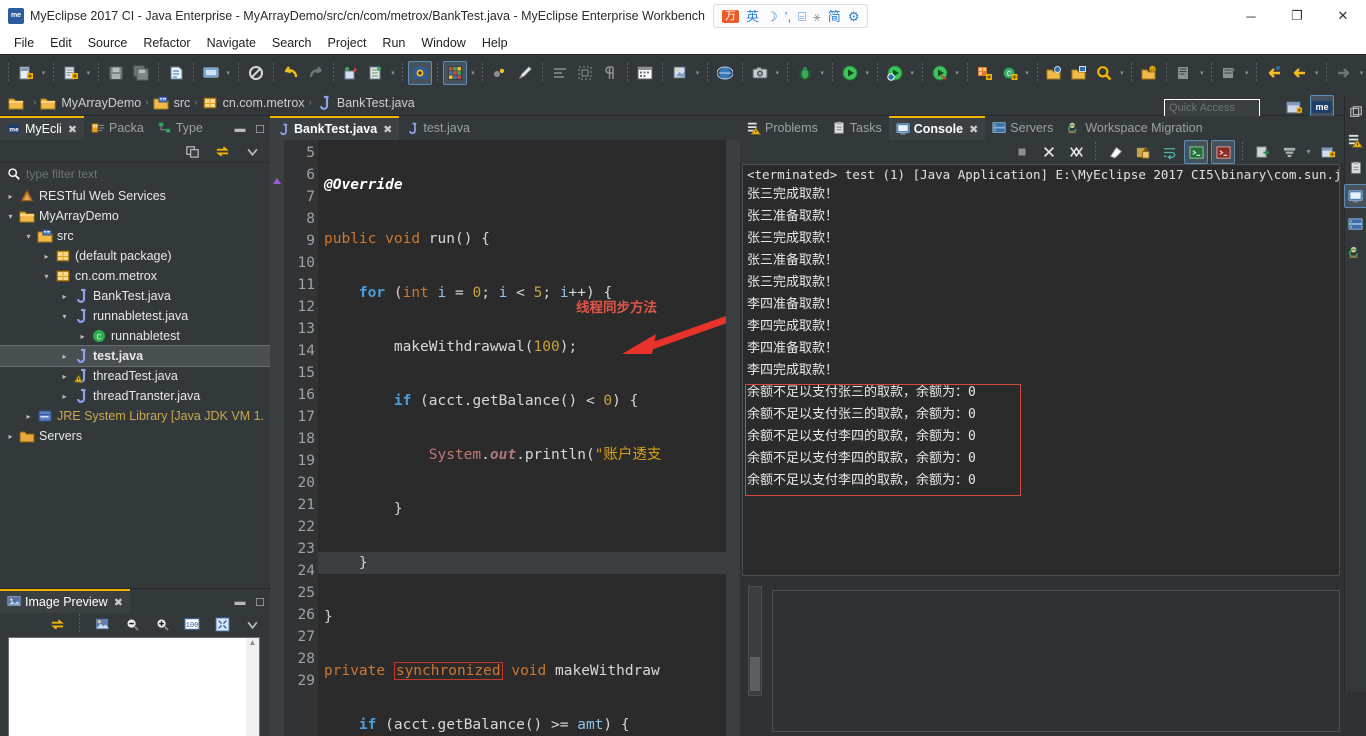  What do you see at coordinates (1134, 128) in the screenshot?
I see `console-tab-workspace-migration: Workspace Migration` at bounding box center [1134, 128].